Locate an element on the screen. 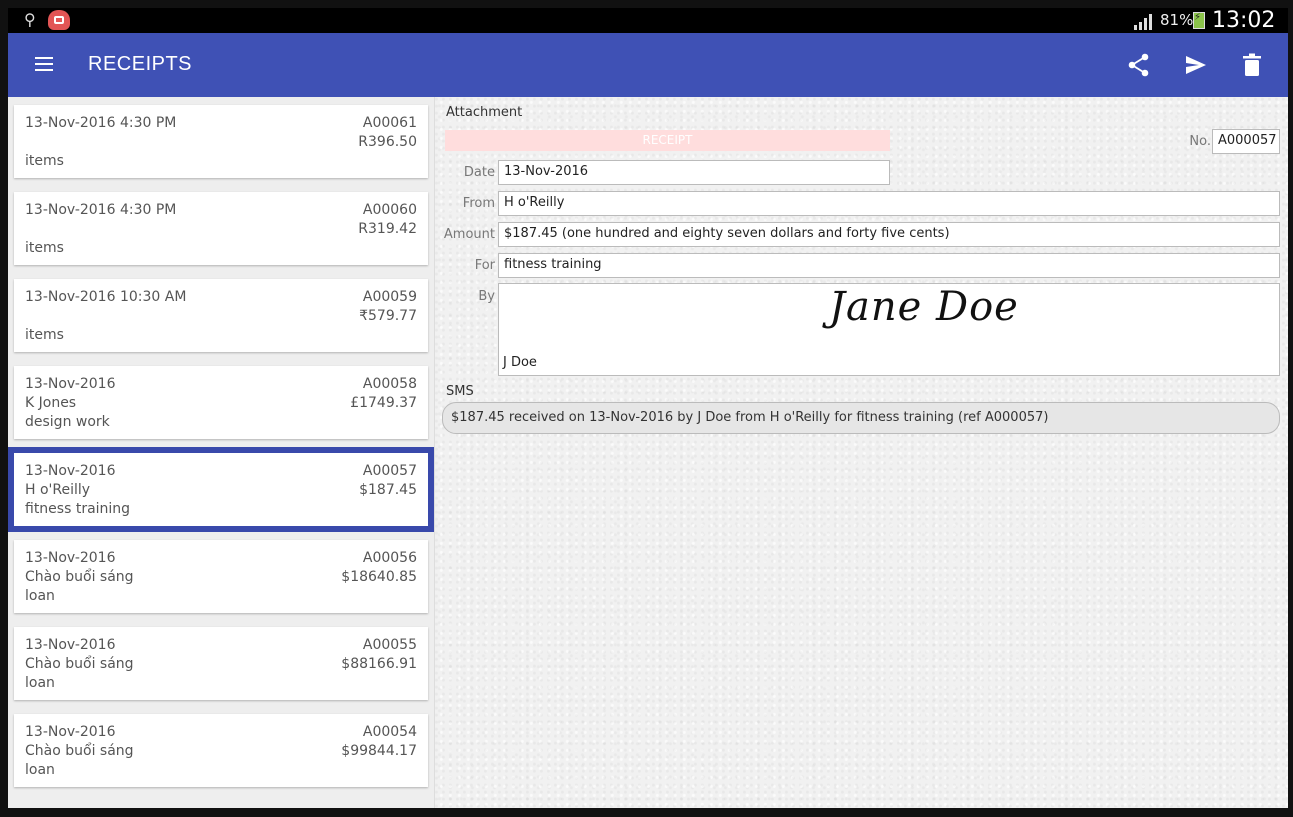 This screenshot has width=1293, height=817. signature-image: Jane Doe is located at coordinates (924, 307).